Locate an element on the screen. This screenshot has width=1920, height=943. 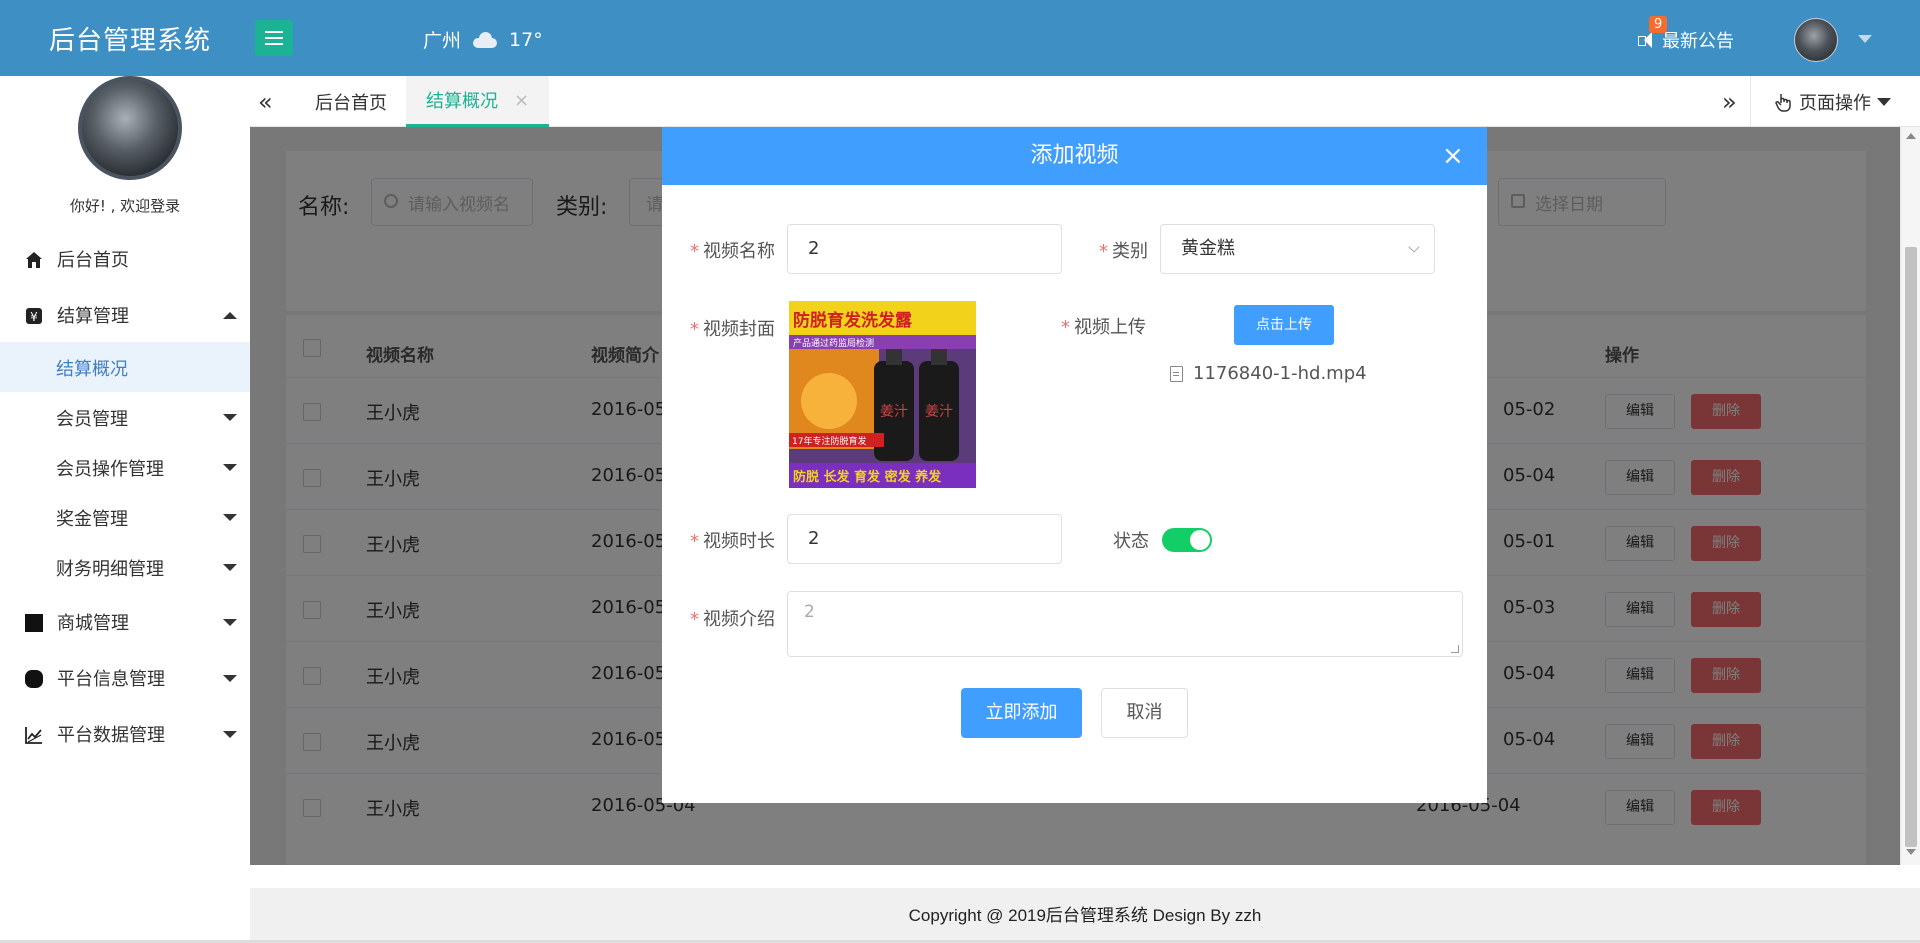
weather-widget: 广州 17° is located at coordinates (483, 39).